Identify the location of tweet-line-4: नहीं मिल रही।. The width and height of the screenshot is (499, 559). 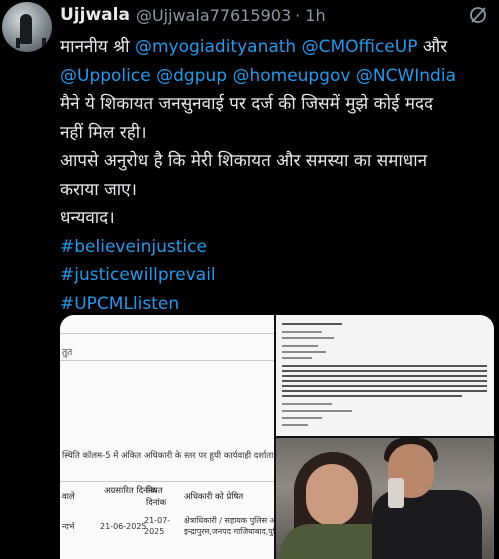
(103, 132).